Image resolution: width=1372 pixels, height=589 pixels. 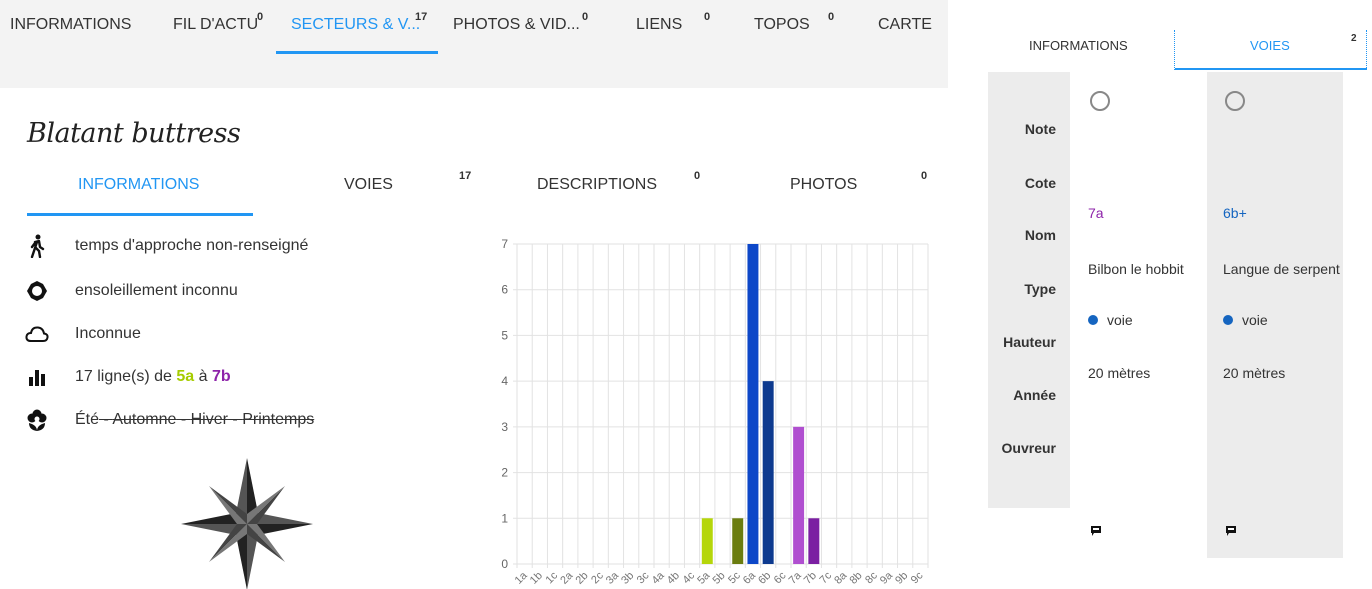 What do you see at coordinates (1040, 183) in the screenshot?
I see `label-cote: Cote` at bounding box center [1040, 183].